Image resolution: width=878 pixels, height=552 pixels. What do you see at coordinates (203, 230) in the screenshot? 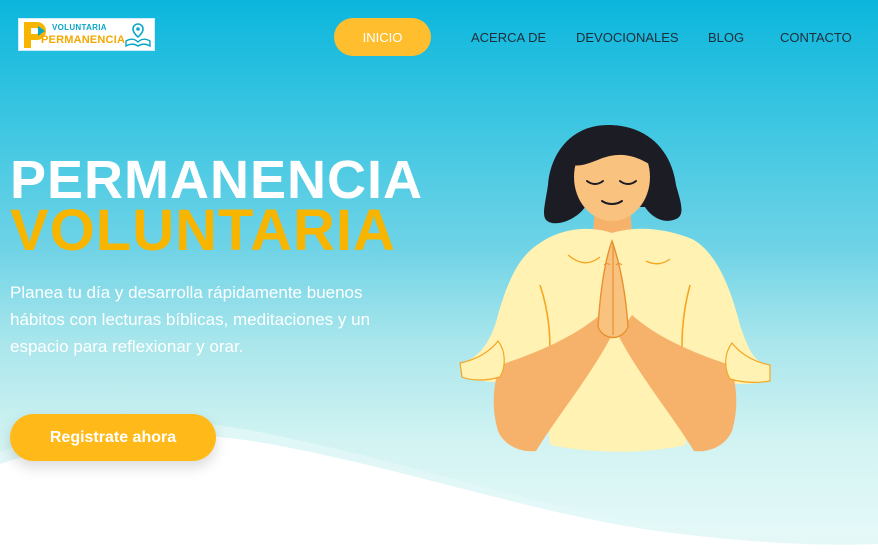
I see `hero-title-line2: VOLUNTARIA` at bounding box center [203, 230].